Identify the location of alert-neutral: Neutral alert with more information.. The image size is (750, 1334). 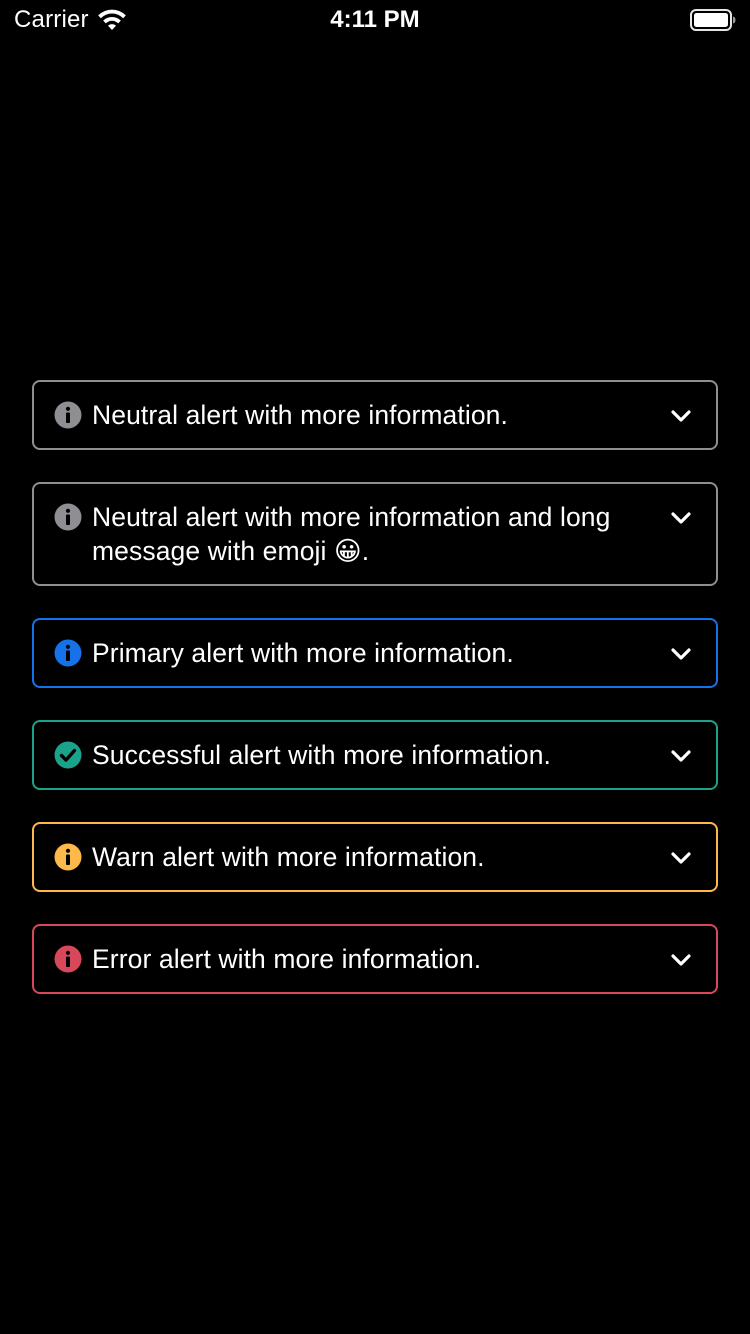
(375, 415).